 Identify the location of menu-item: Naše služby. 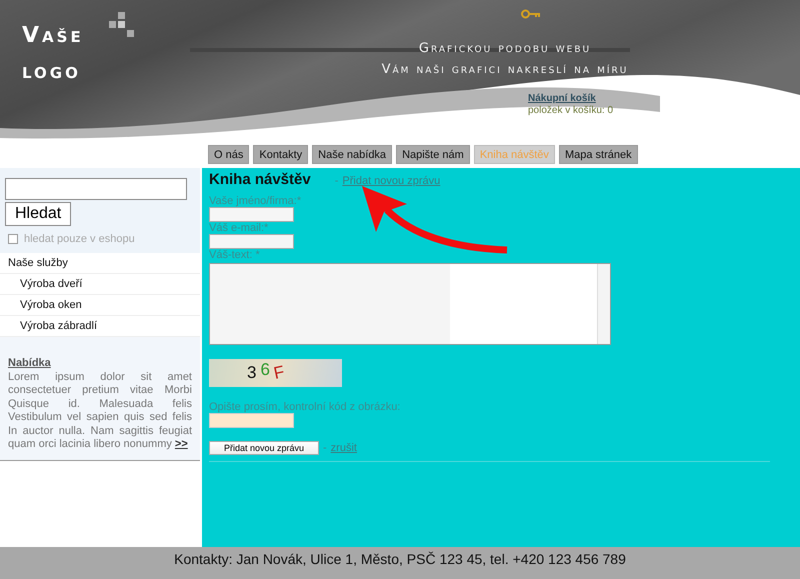
(100, 263).